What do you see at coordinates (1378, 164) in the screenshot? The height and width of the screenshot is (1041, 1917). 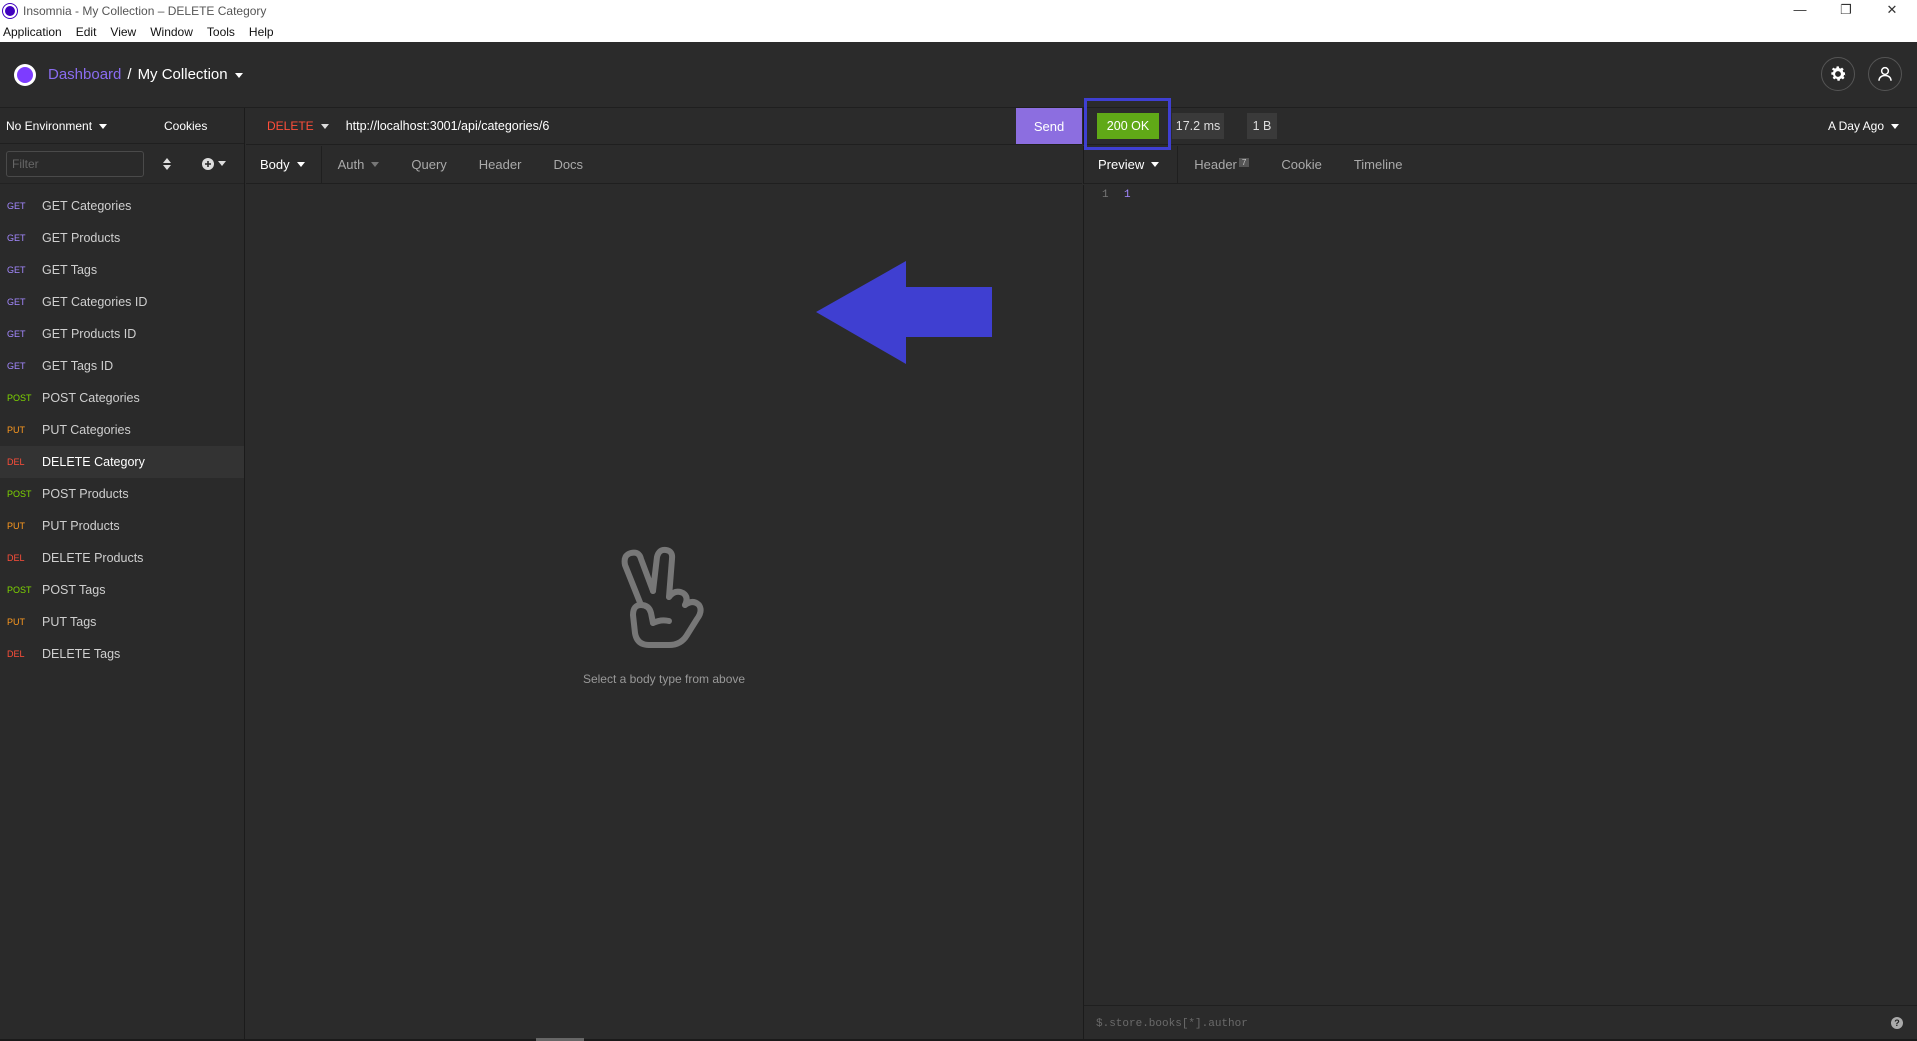 I see `tab-timeline: Timeline` at bounding box center [1378, 164].